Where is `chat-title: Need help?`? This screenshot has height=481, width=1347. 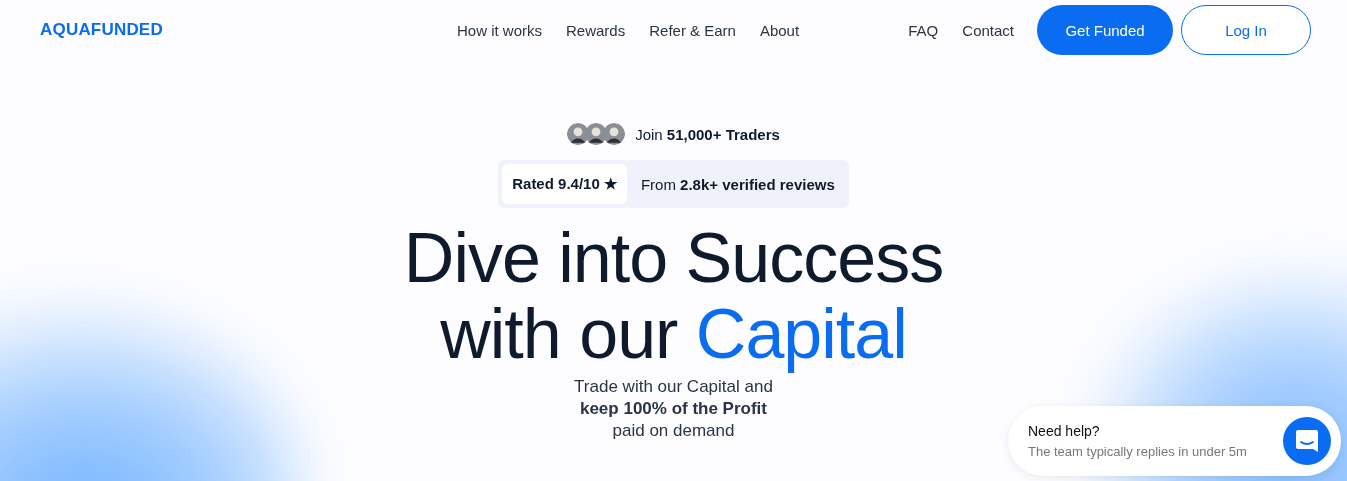
chat-title: Need help? is located at coordinates (1064, 431).